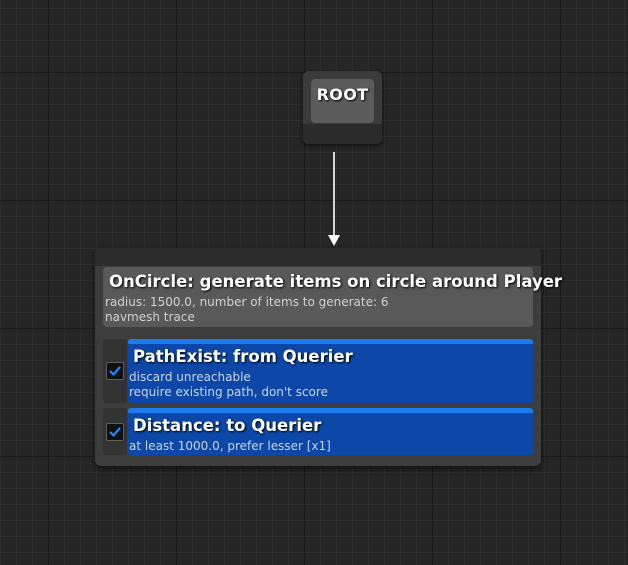 The height and width of the screenshot is (565, 628). Describe the element at coordinates (227, 425) in the screenshot. I see `test-title: Distance: to Querier` at that location.